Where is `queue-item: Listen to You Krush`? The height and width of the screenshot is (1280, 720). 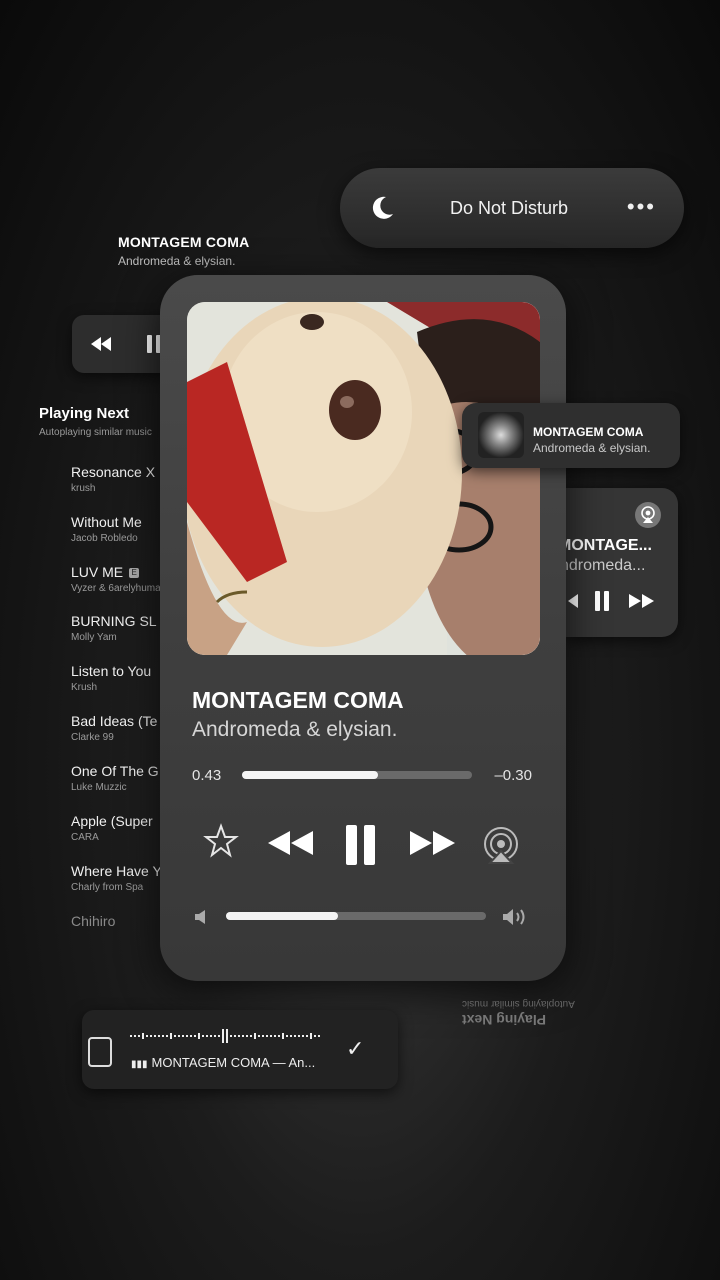
queue-item: Listen to You Krush is located at coordinates (116, 678).